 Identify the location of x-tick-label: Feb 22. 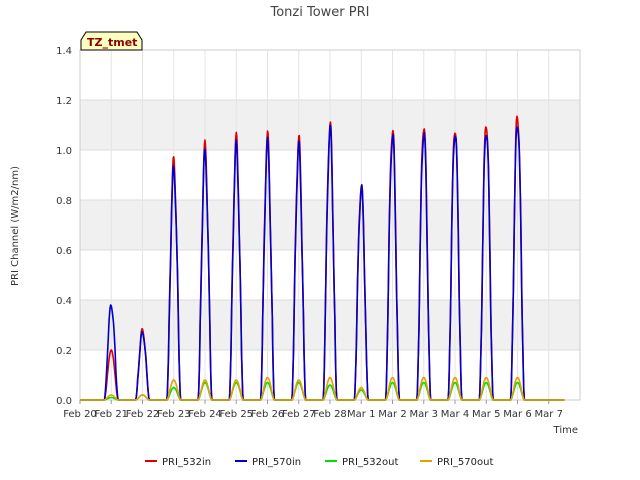
(143, 414).